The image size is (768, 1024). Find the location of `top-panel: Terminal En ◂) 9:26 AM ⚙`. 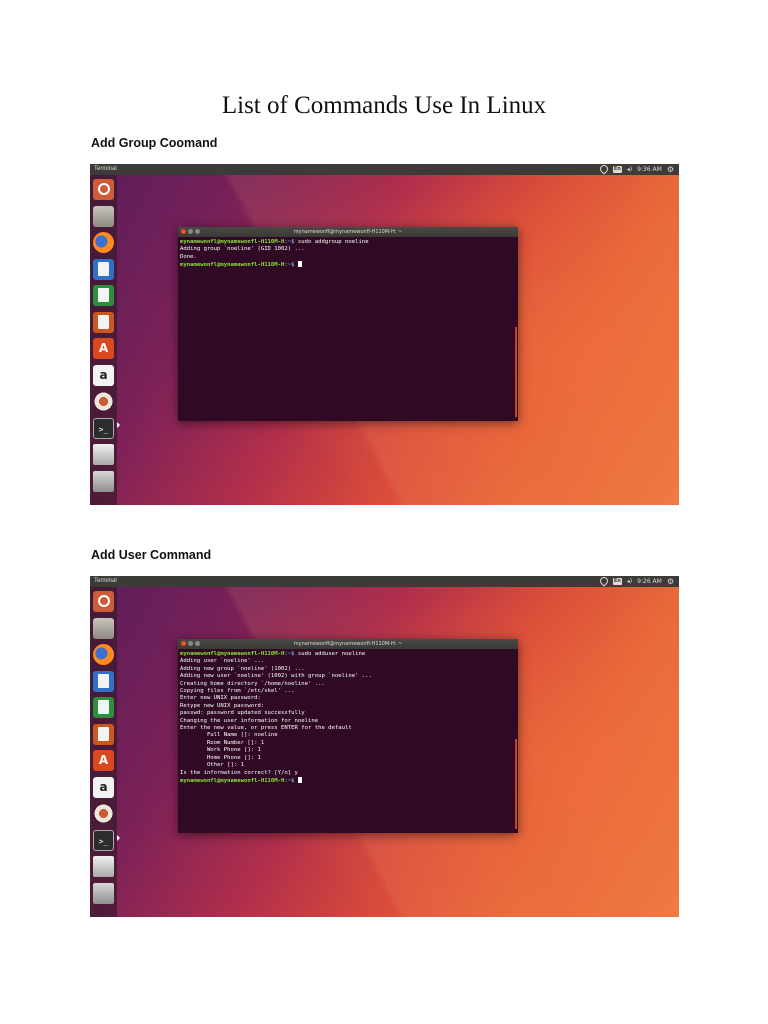

top-panel: Terminal En ◂) 9:26 AM ⚙ is located at coordinates (384, 581).